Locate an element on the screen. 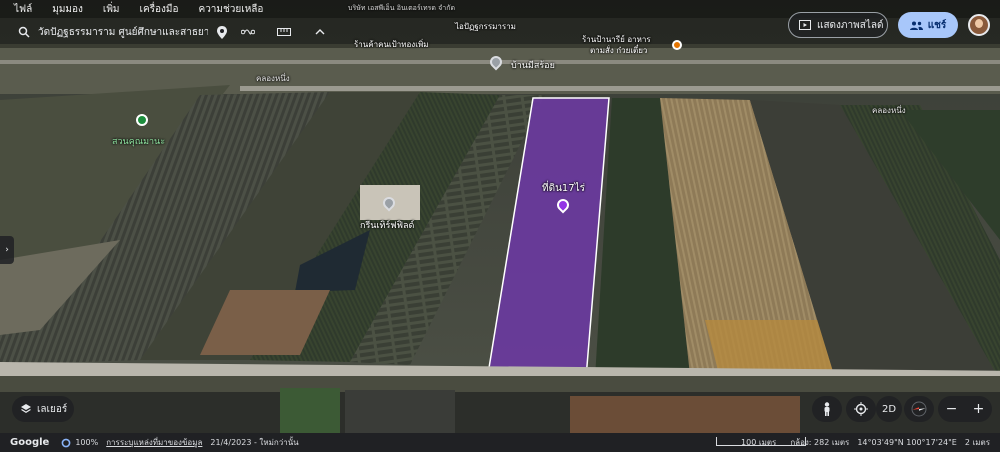 The image size is (1000, 452). ban-mi-sroy-label: บ้านมีสร้อย is located at coordinates (533, 66).